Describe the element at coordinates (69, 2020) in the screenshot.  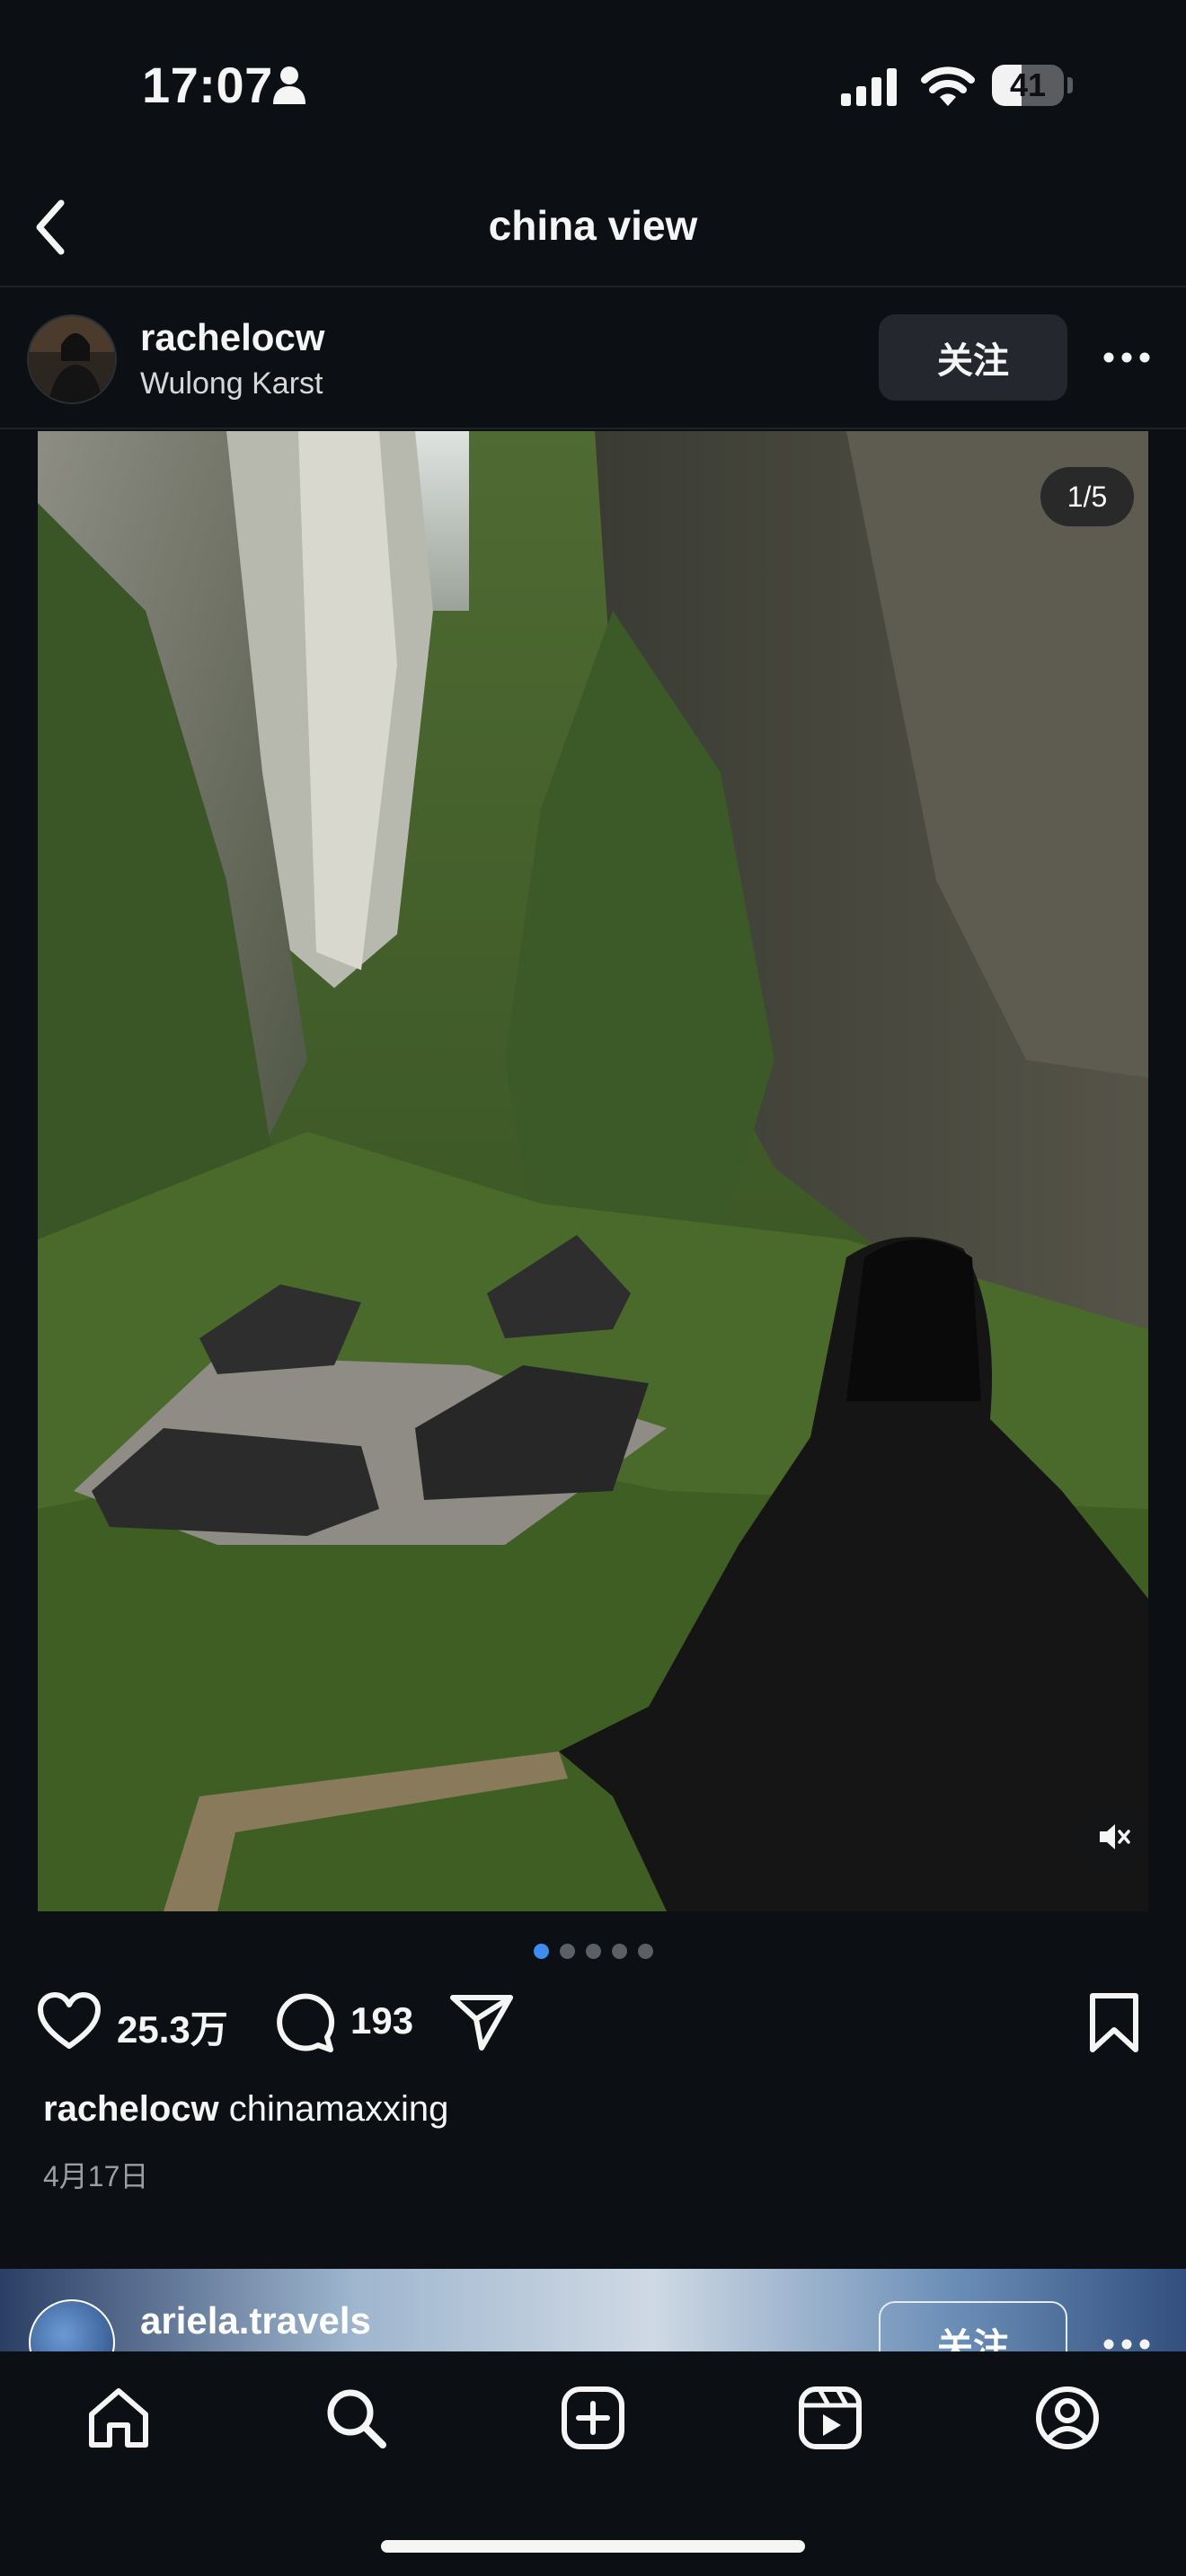
I see `heart-icon` at that location.